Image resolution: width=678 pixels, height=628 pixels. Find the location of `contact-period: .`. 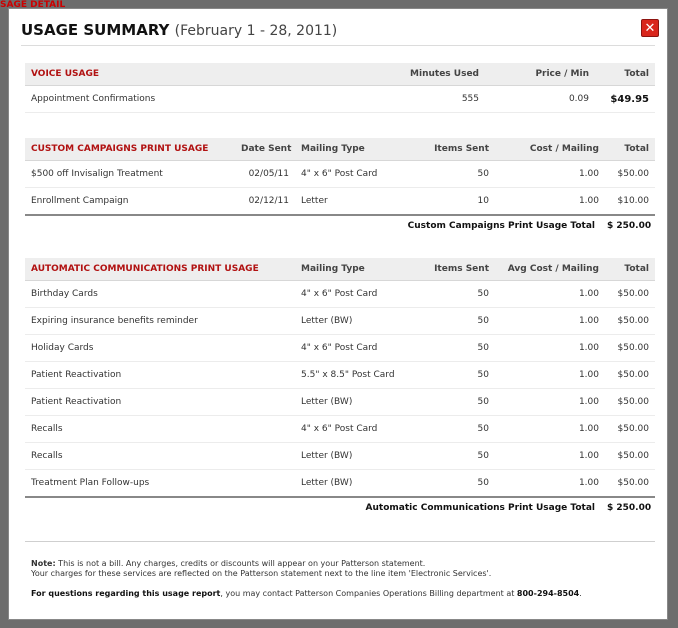

contact-period: . is located at coordinates (580, 593).